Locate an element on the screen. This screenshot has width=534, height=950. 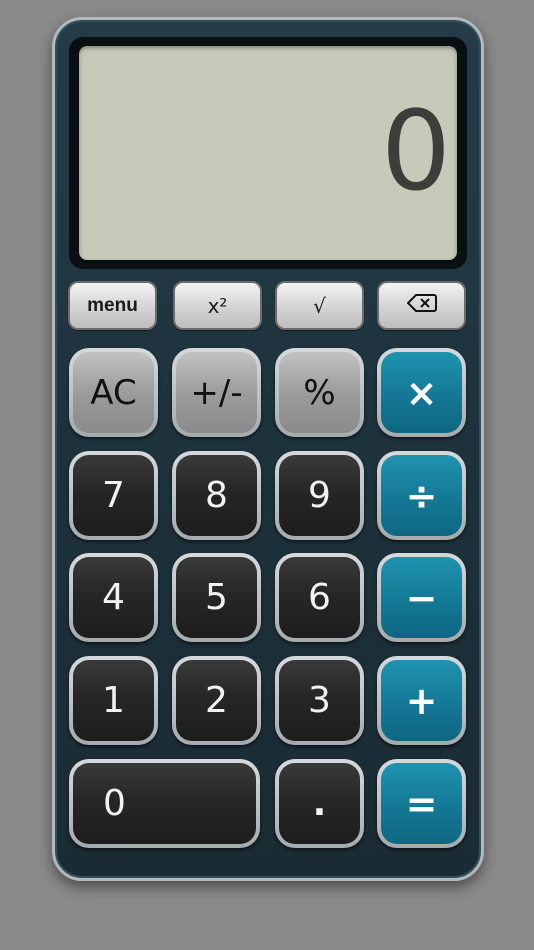
digit-2-label: 2 is located at coordinates (216, 700).